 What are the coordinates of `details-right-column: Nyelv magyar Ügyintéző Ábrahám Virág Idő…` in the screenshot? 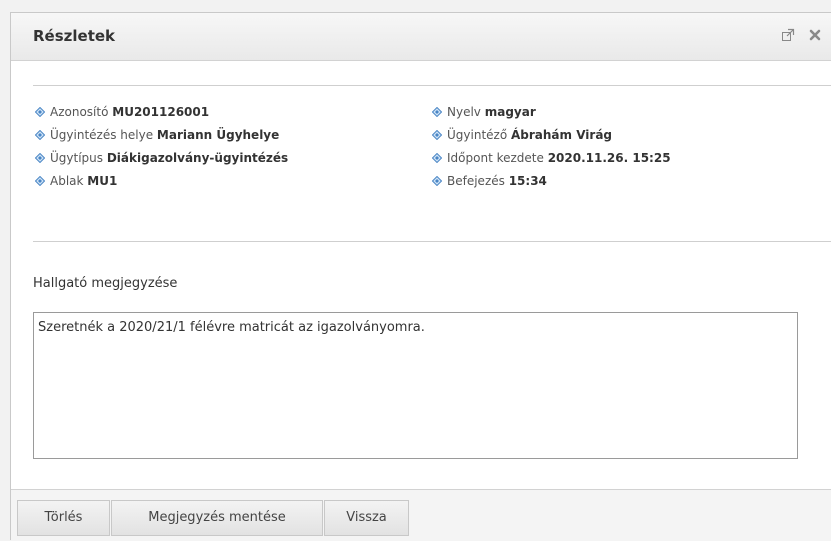 It's located at (551, 149).